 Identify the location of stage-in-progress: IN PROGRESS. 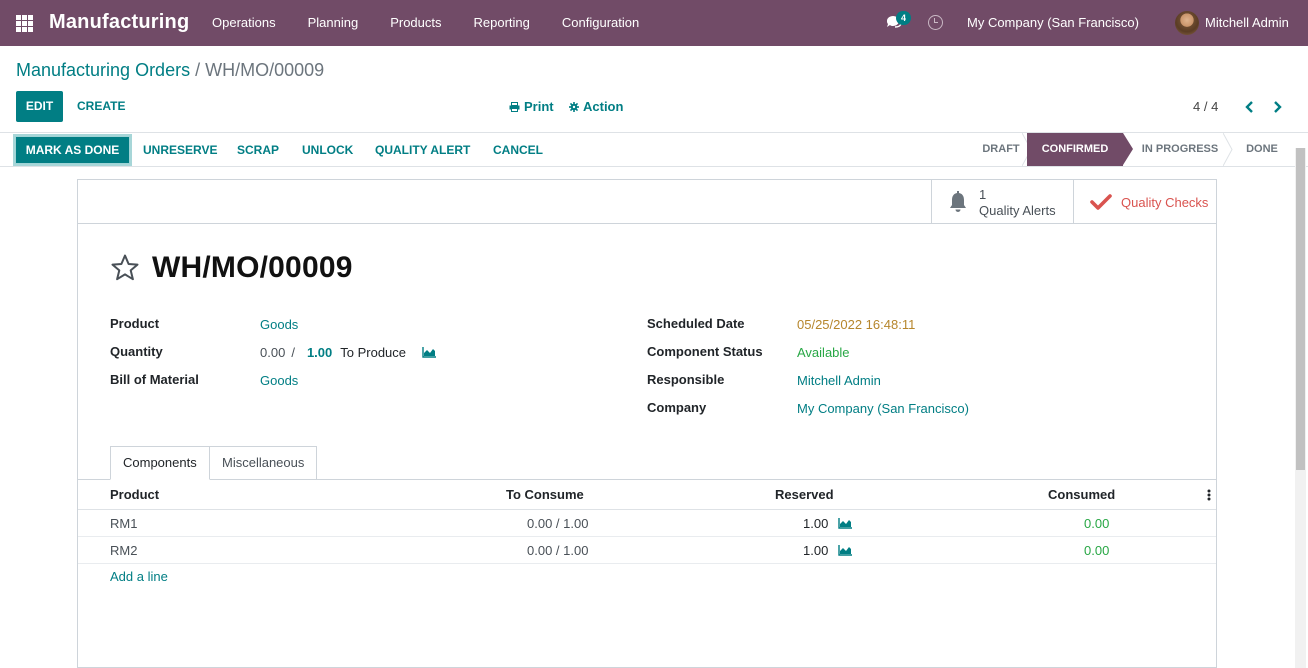
(1180, 149).